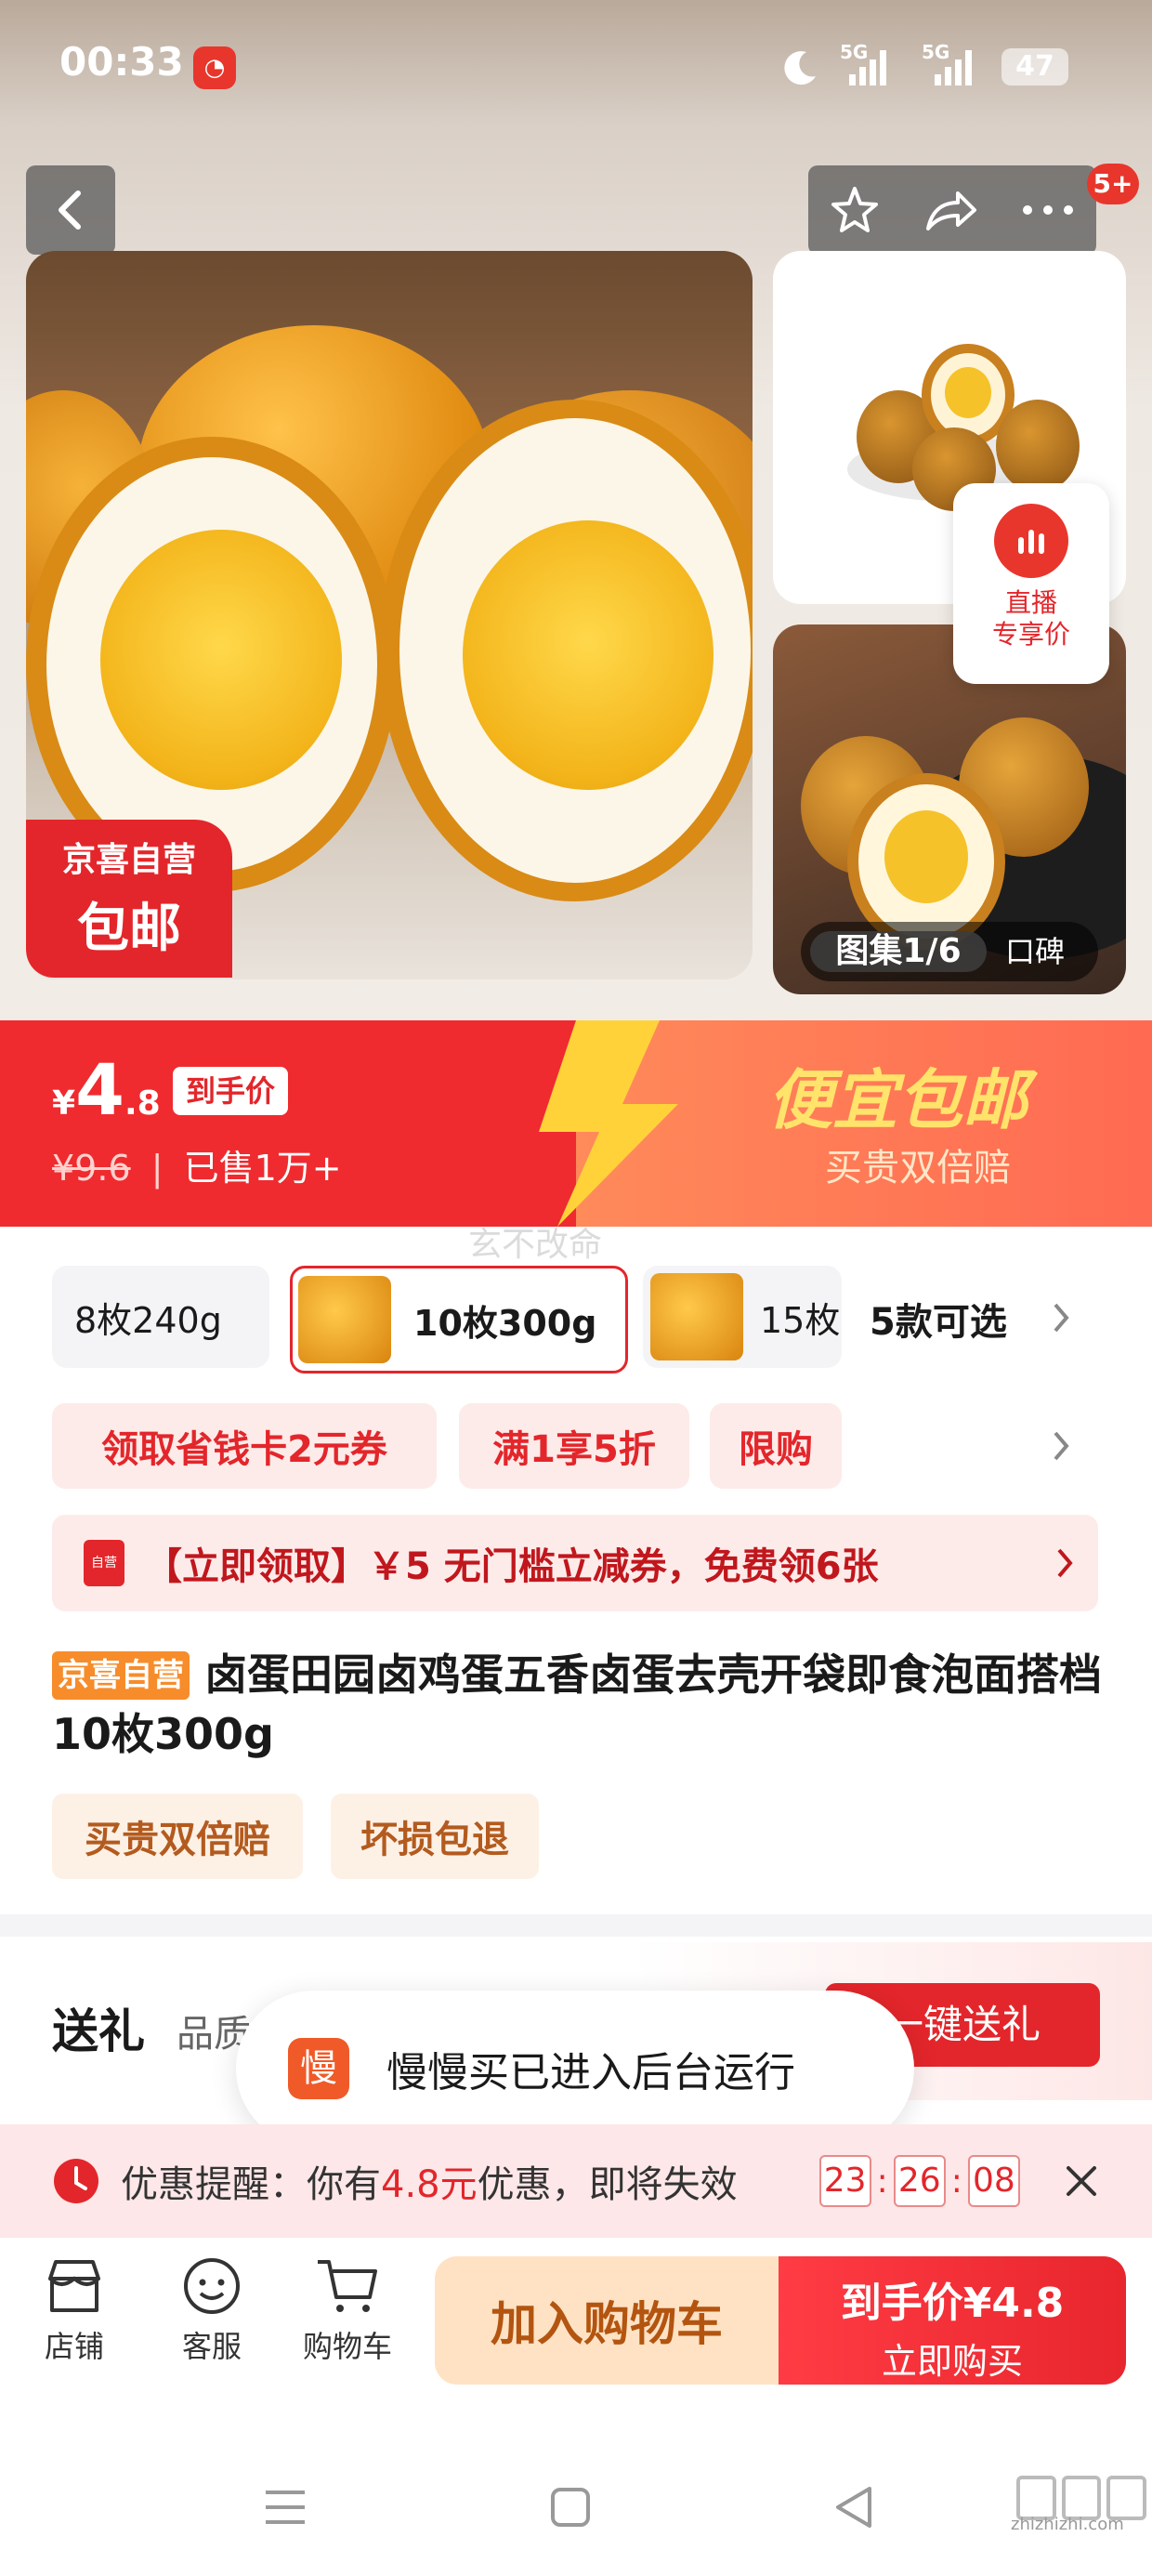 The image size is (1152, 2576). I want to click on service-button: 客服, so click(212, 2311).